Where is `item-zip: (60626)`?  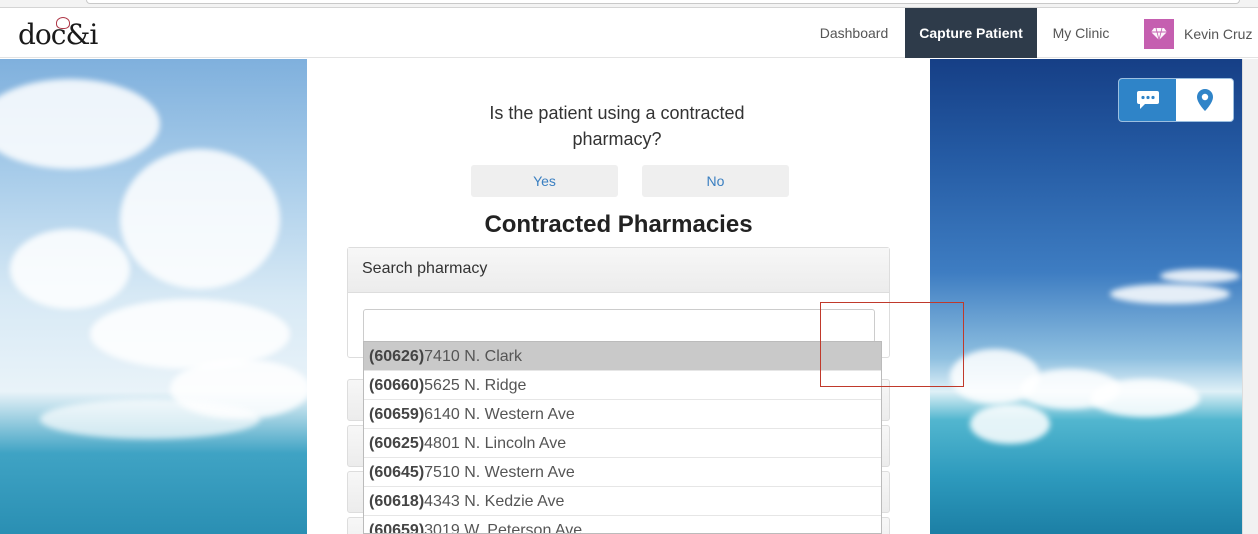 item-zip: (60626) is located at coordinates (397, 356).